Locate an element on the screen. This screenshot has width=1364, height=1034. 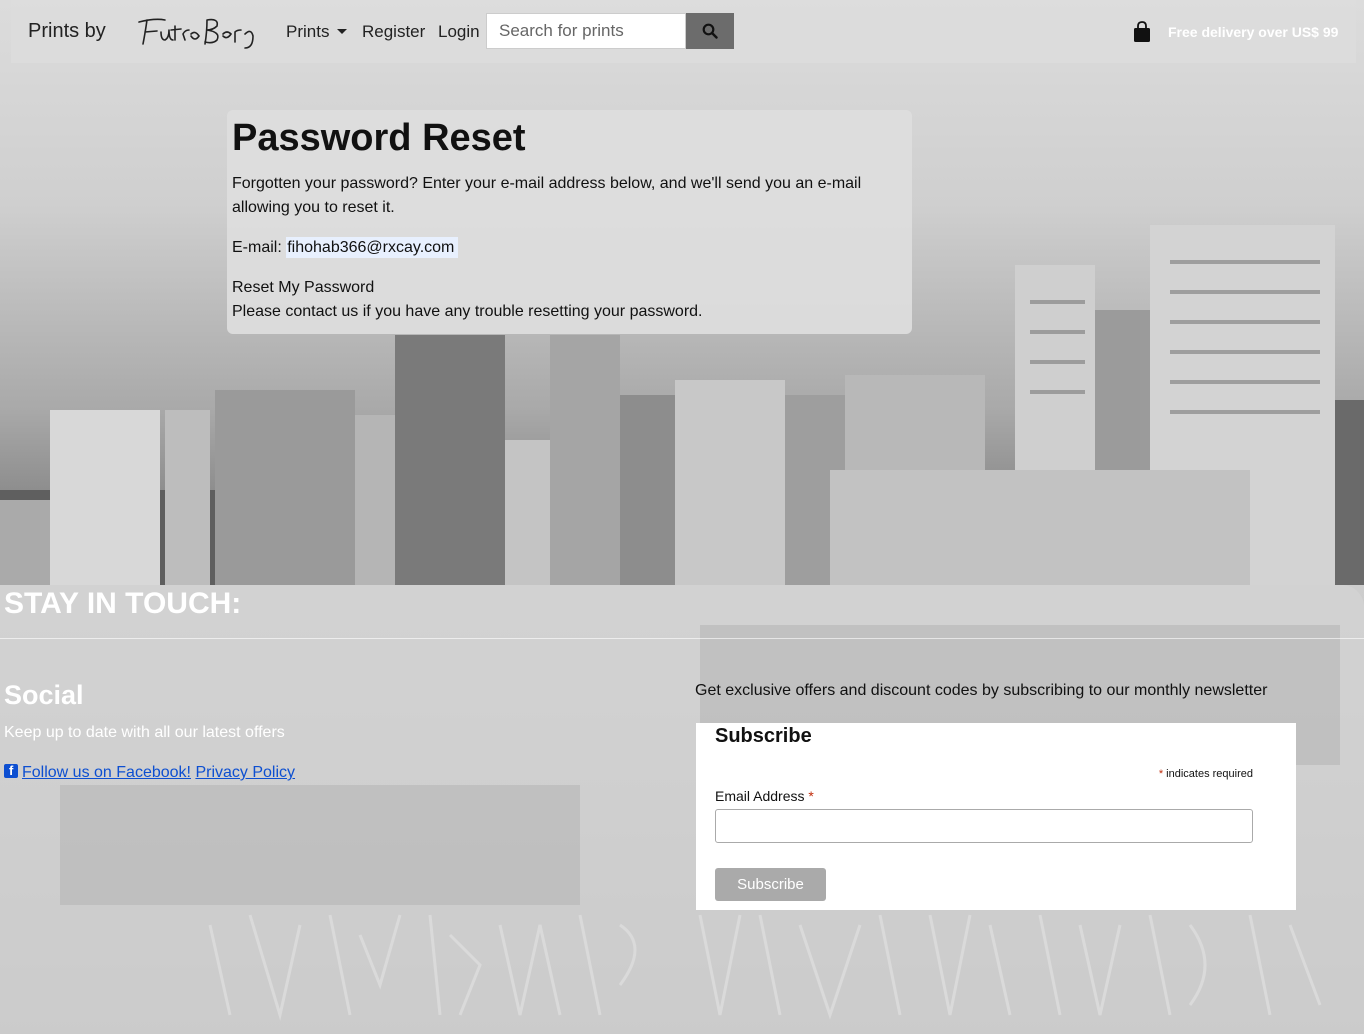
nav-login-link: Login is located at coordinates (459, 32).